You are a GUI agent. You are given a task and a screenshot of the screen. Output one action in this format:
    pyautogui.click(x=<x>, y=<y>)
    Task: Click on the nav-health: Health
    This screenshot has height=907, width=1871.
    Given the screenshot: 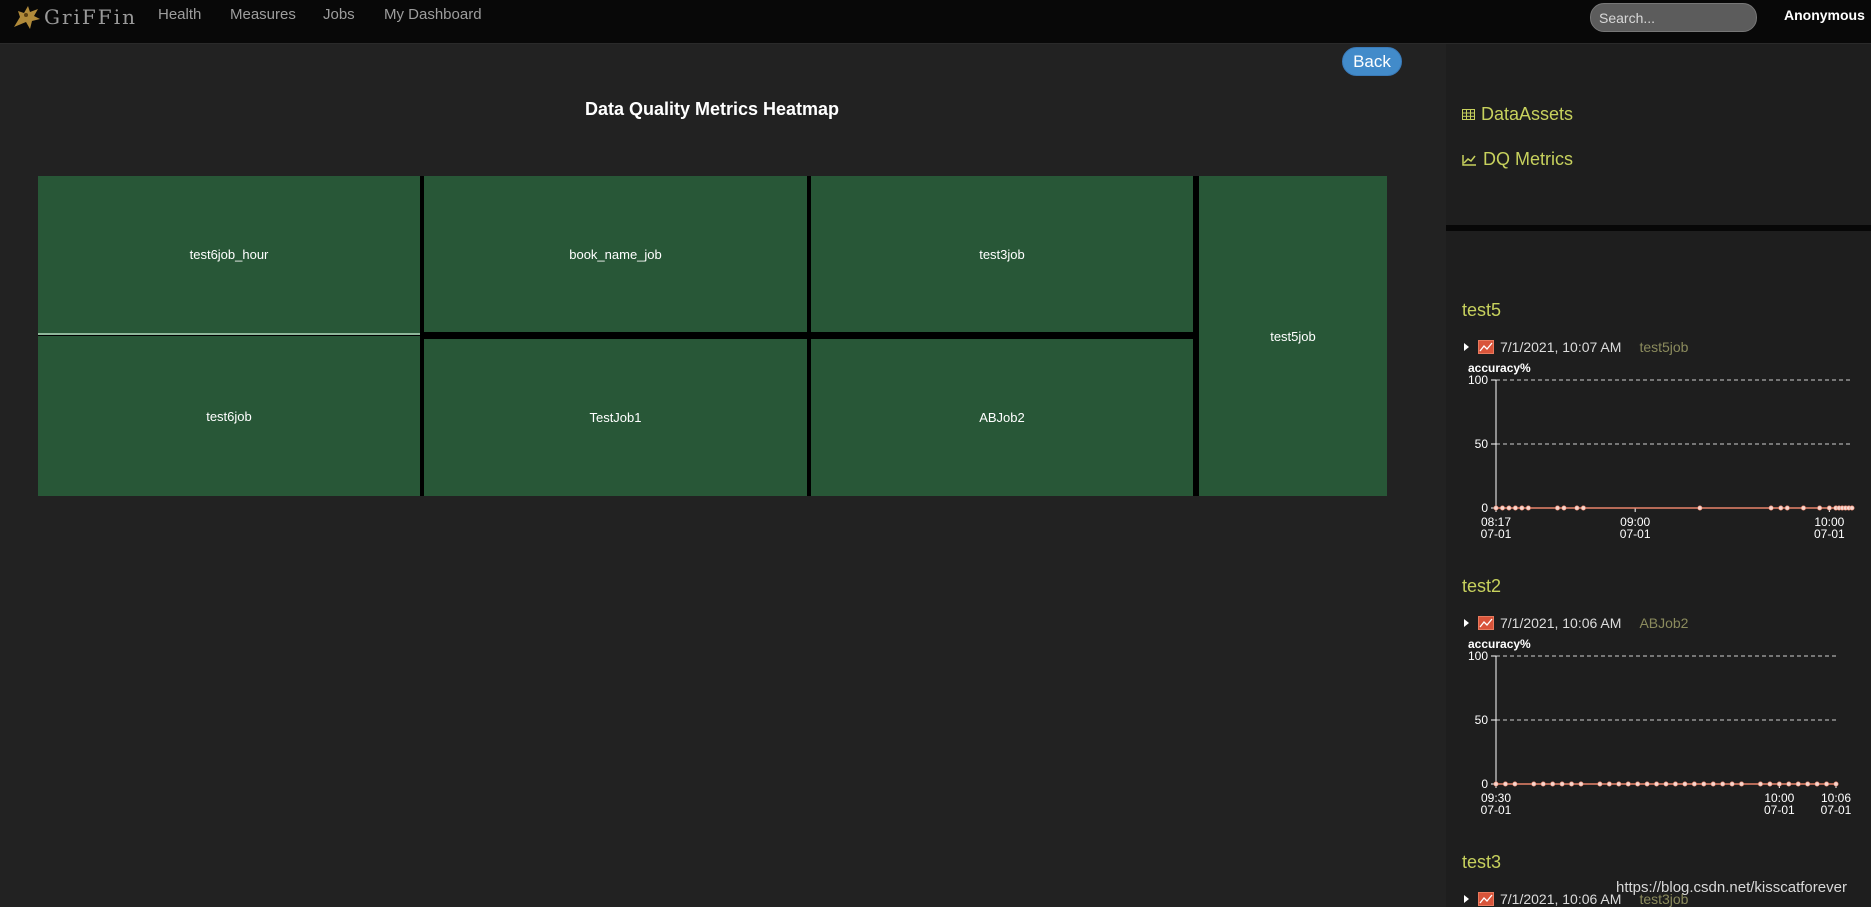 What is the action you would take?
    pyautogui.click(x=179, y=14)
    